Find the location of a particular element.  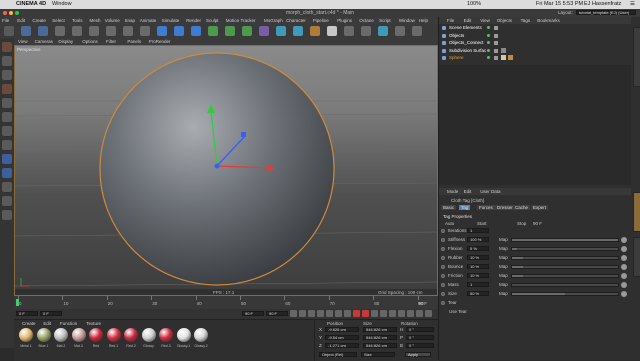

menu-volume: Volume is located at coordinates (112, 20).